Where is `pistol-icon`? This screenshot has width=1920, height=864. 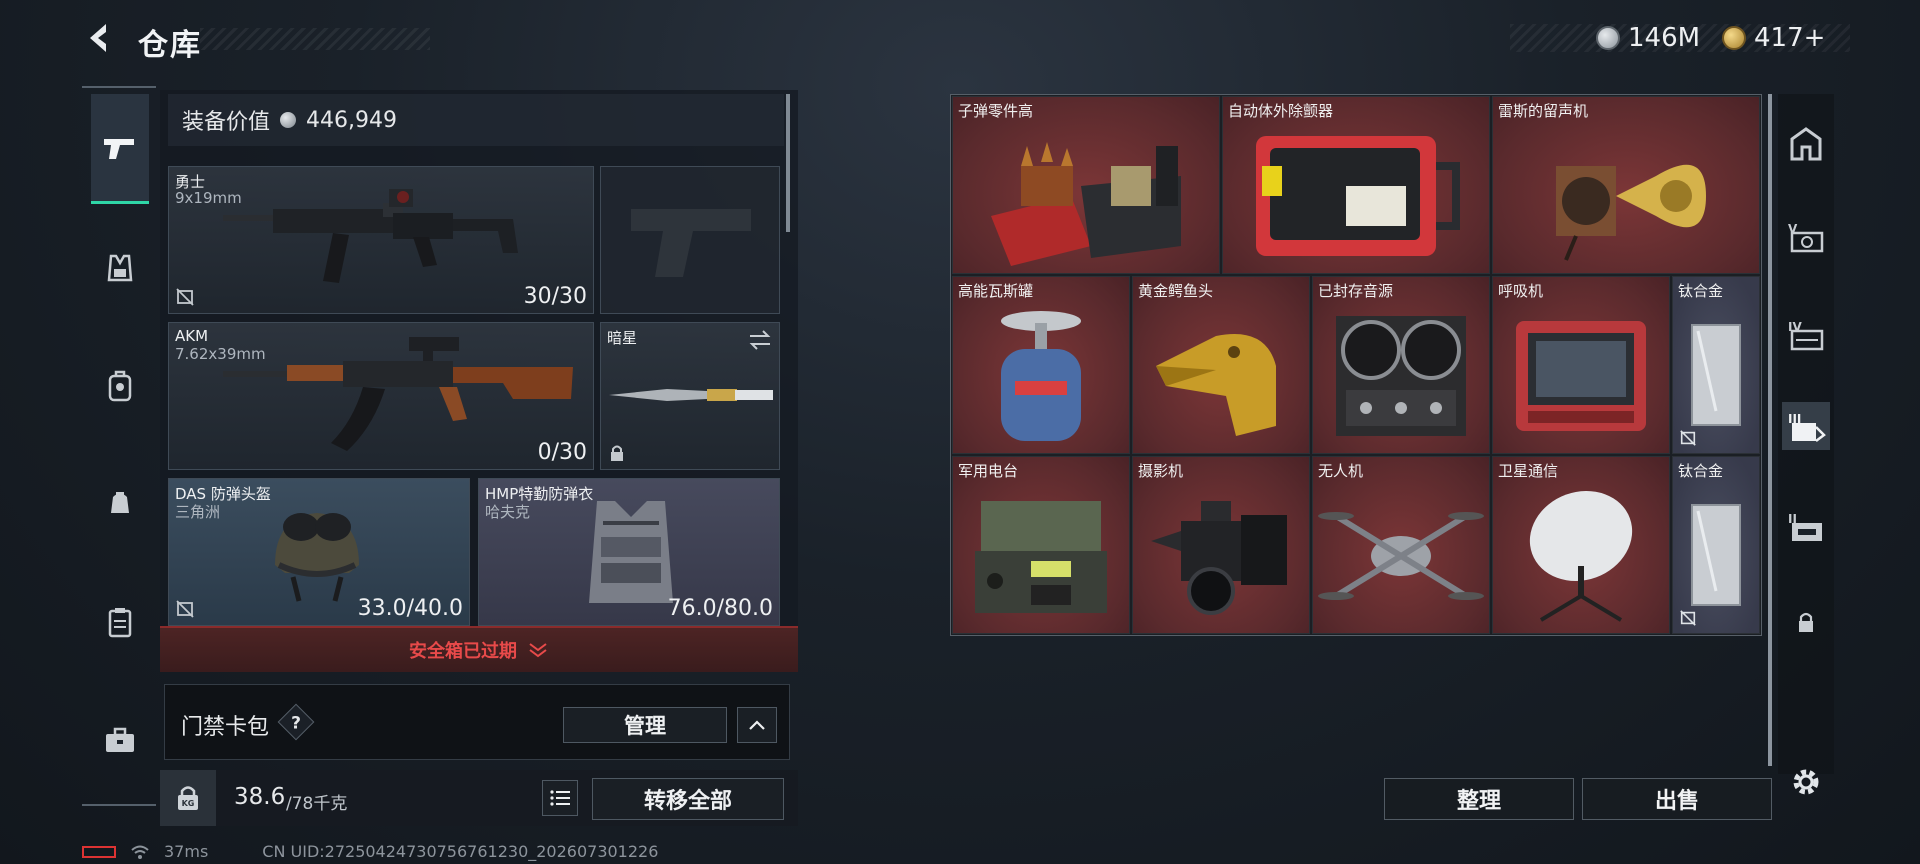
pistol-icon is located at coordinates (119, 148).